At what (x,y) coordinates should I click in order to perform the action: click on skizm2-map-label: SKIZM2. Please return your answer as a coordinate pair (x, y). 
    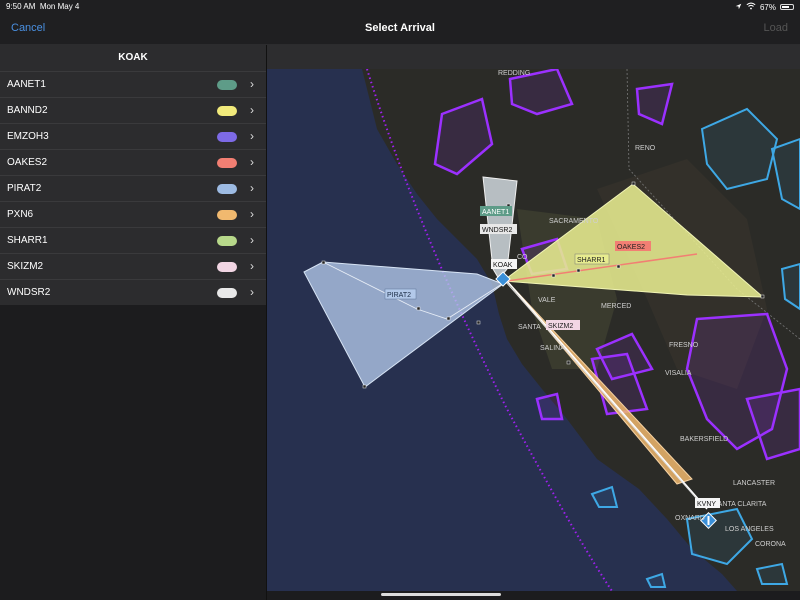
    Looking at the image, I should click on (560, 326).